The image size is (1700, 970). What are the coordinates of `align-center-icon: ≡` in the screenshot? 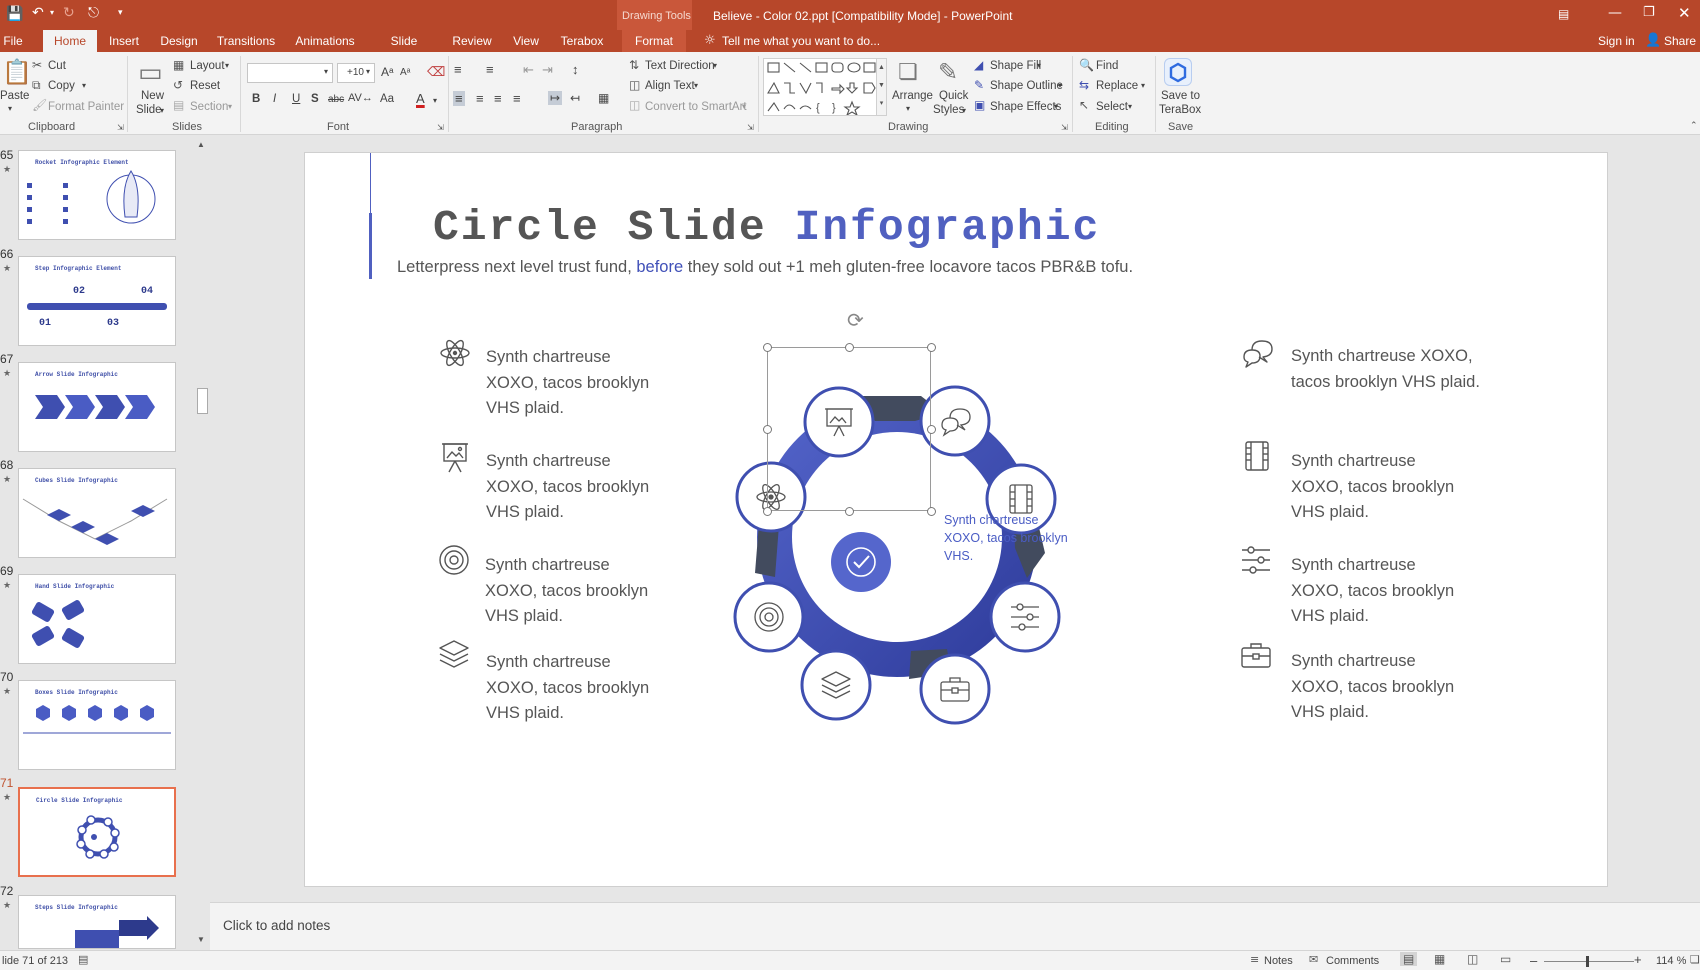 It's located at (480, 98).